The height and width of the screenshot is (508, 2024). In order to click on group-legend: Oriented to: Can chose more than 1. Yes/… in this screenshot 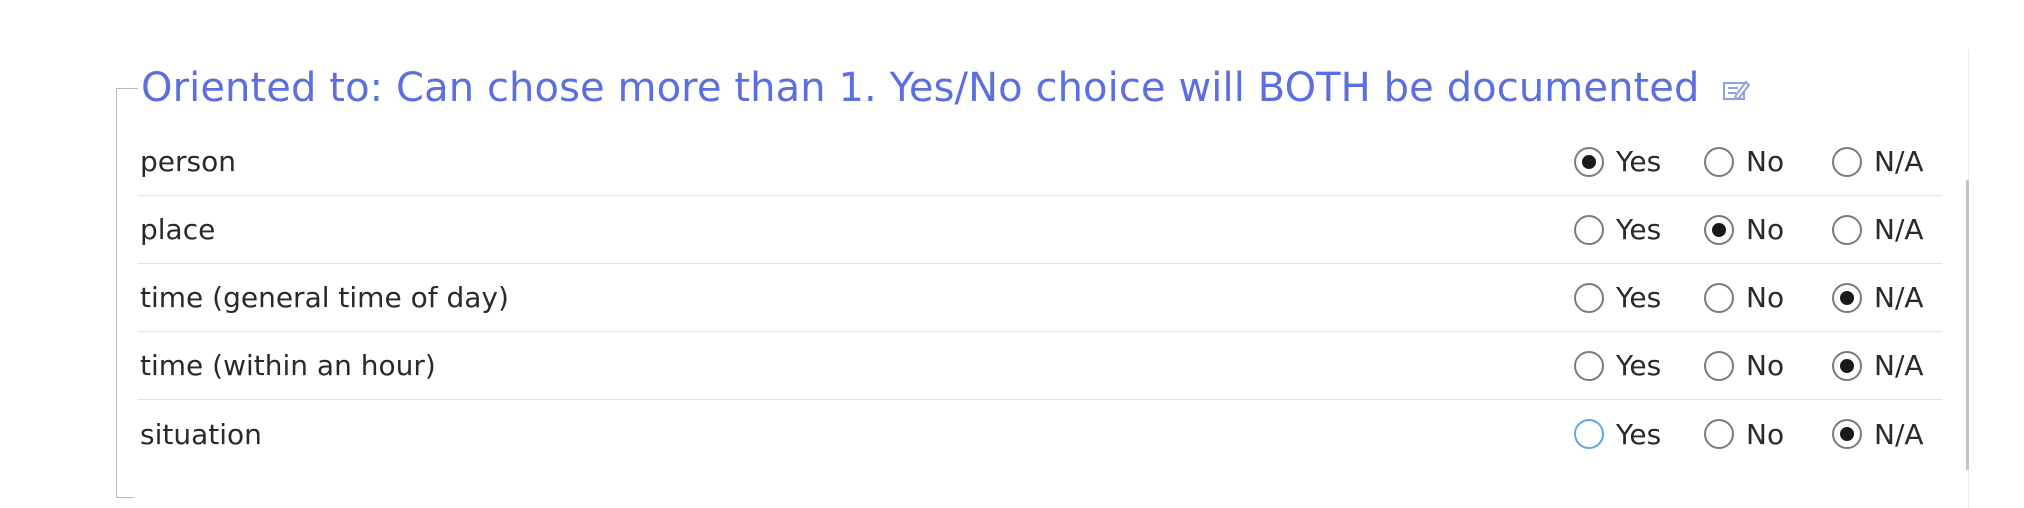, I will do `click(948, 88)`.